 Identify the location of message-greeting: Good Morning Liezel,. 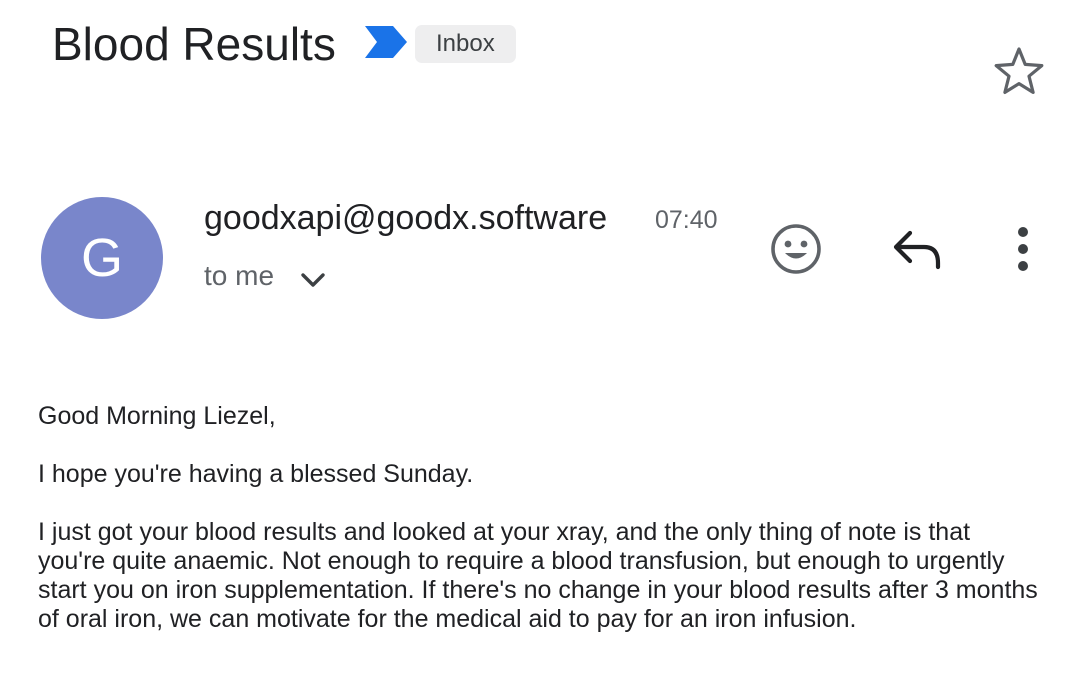
(157, 416).